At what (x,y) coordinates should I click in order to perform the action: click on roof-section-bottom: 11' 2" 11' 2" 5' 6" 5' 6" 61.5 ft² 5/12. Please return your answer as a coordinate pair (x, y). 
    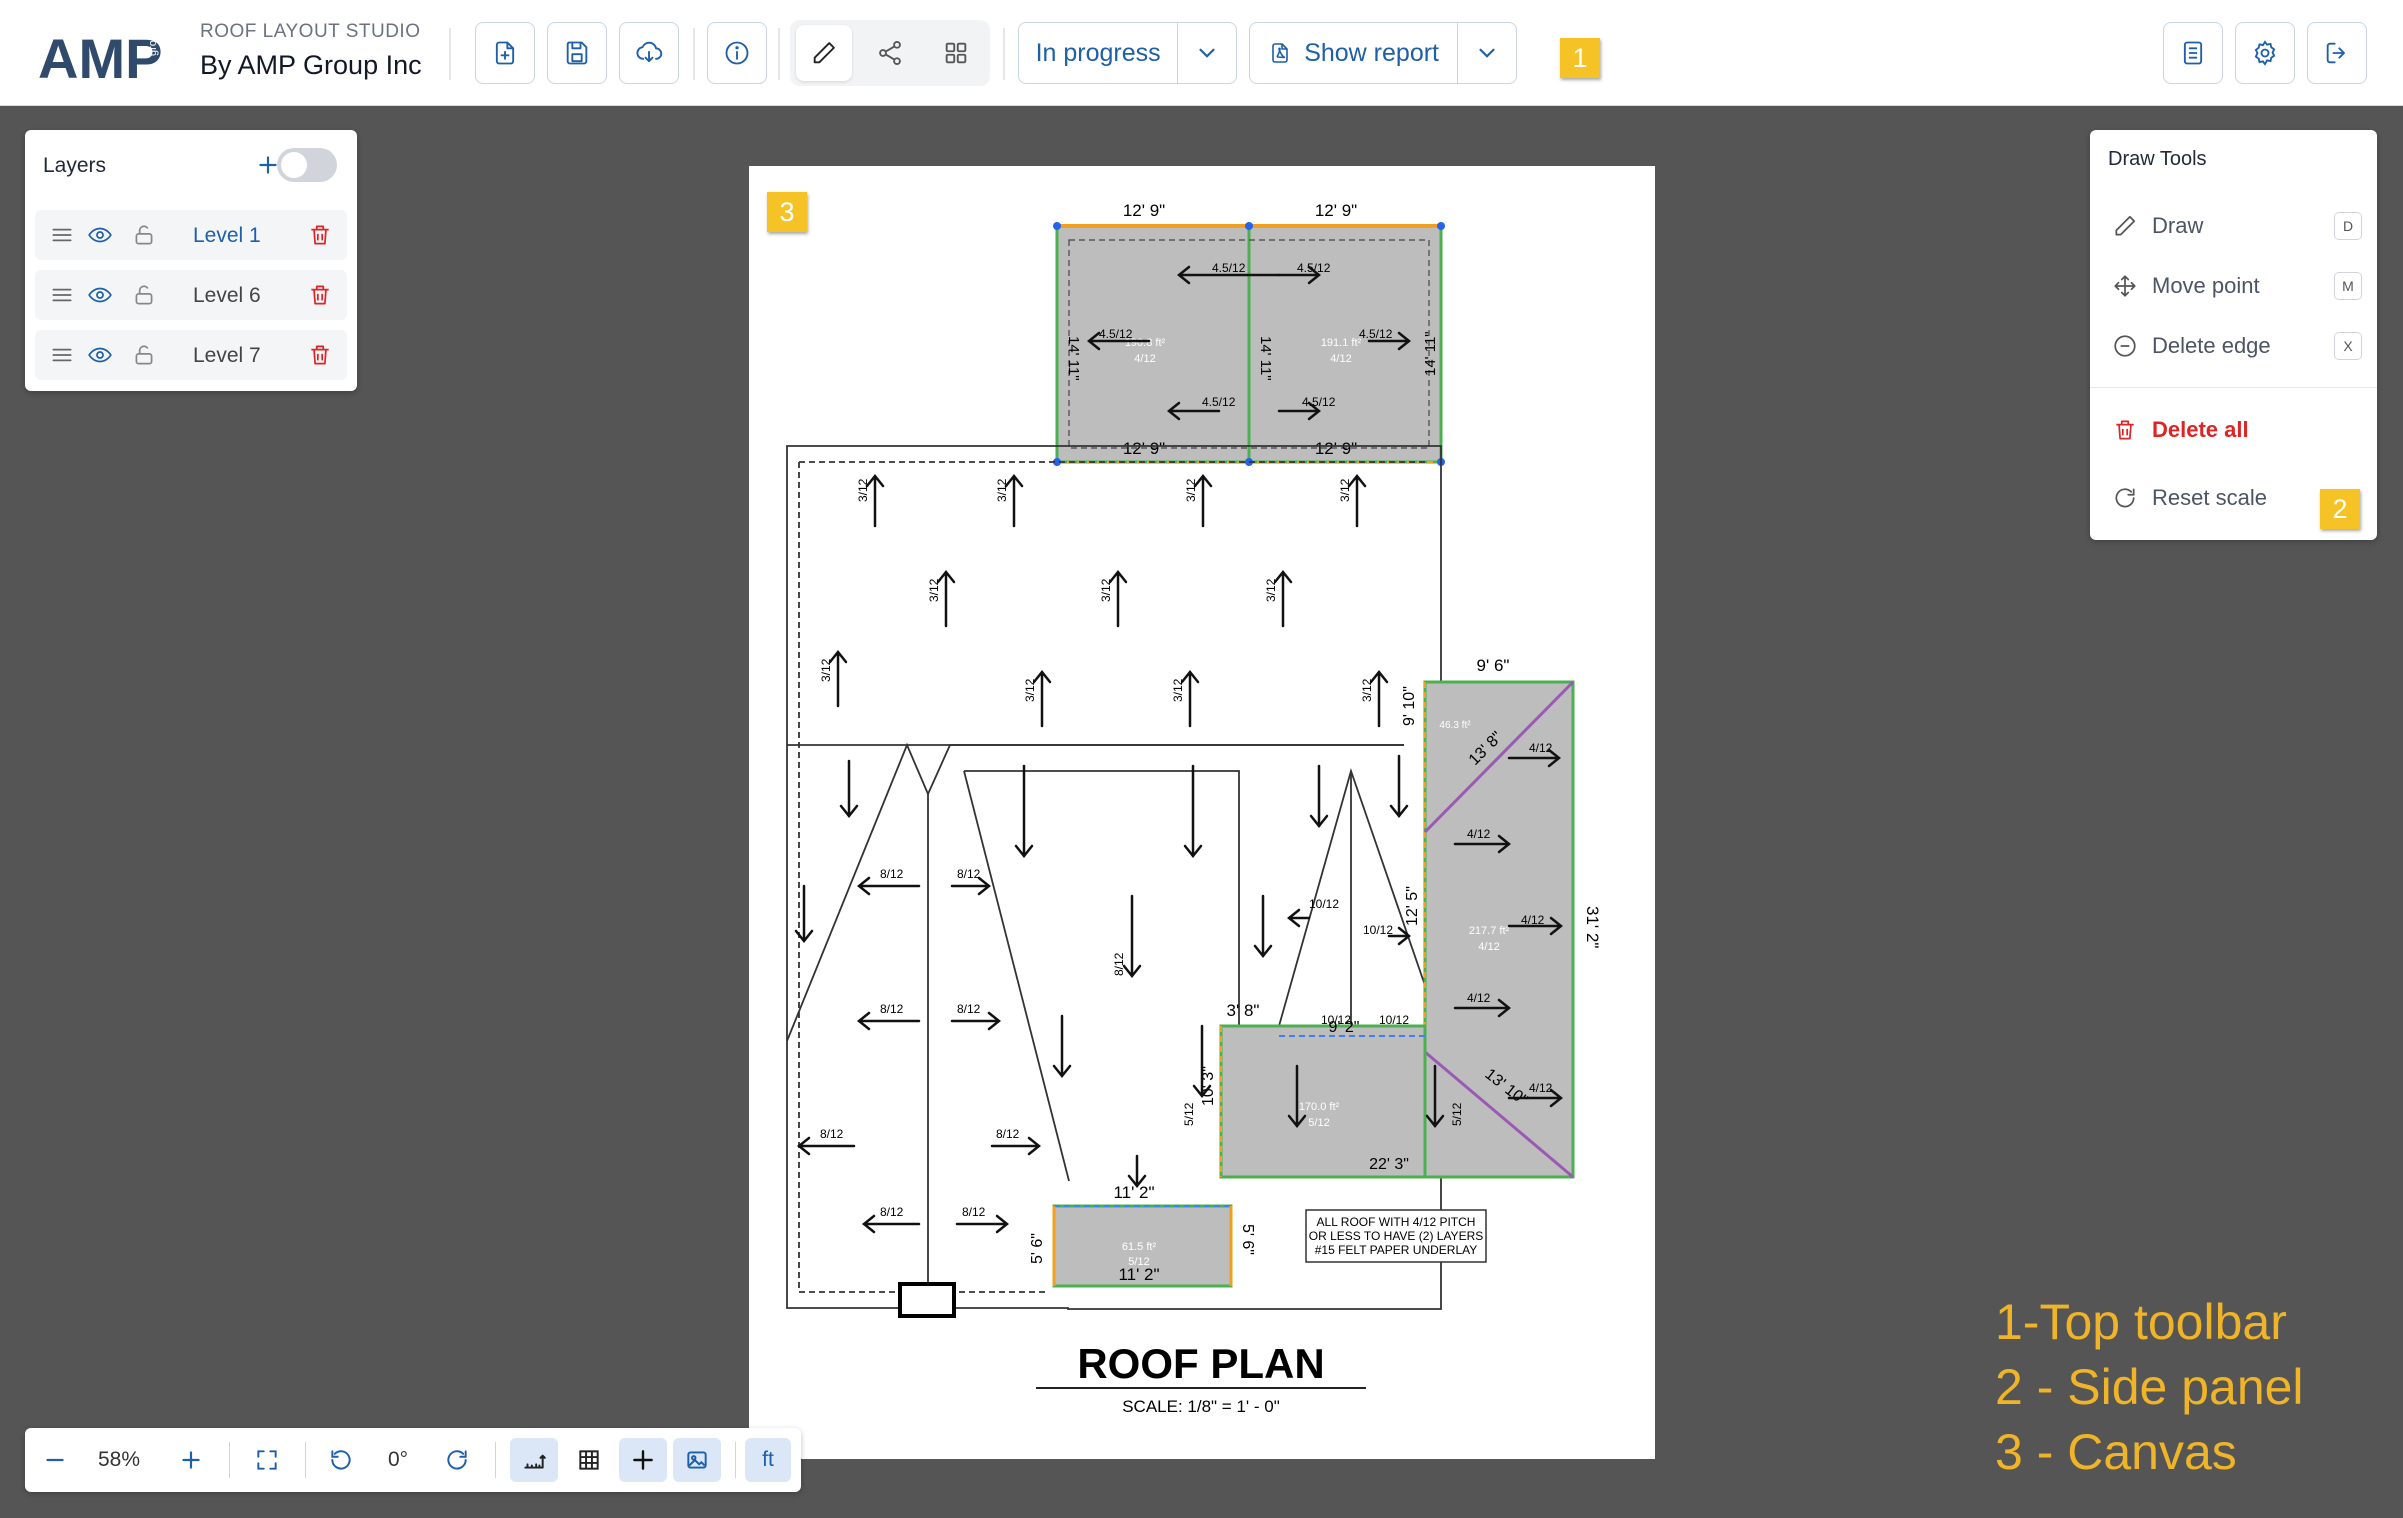
    Looking at the image, I should click on (1142, 1235).